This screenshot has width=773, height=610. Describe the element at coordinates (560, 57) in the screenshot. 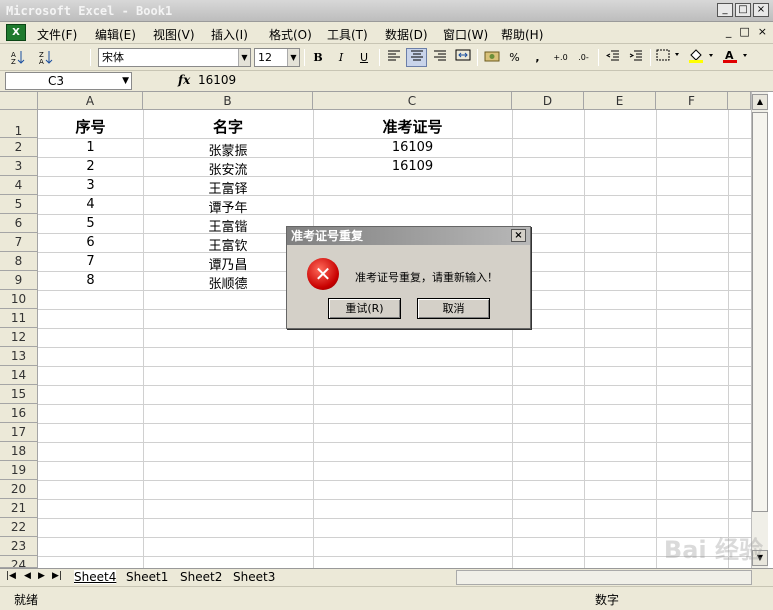

I see `increase-decimal-button: +.0` at that location.